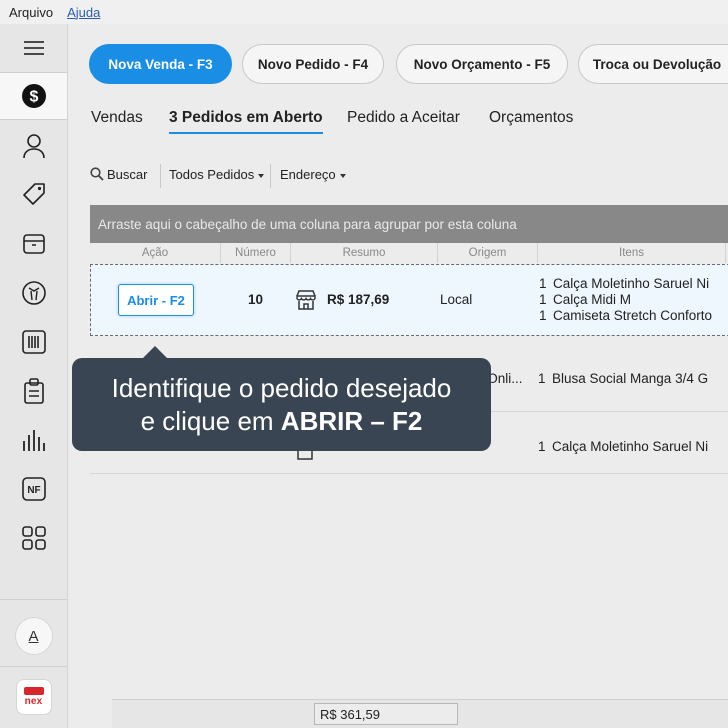 The height and width of the screenshot is (728, 728). I want to click on menu-file: Arquivo, so click(31, 12).